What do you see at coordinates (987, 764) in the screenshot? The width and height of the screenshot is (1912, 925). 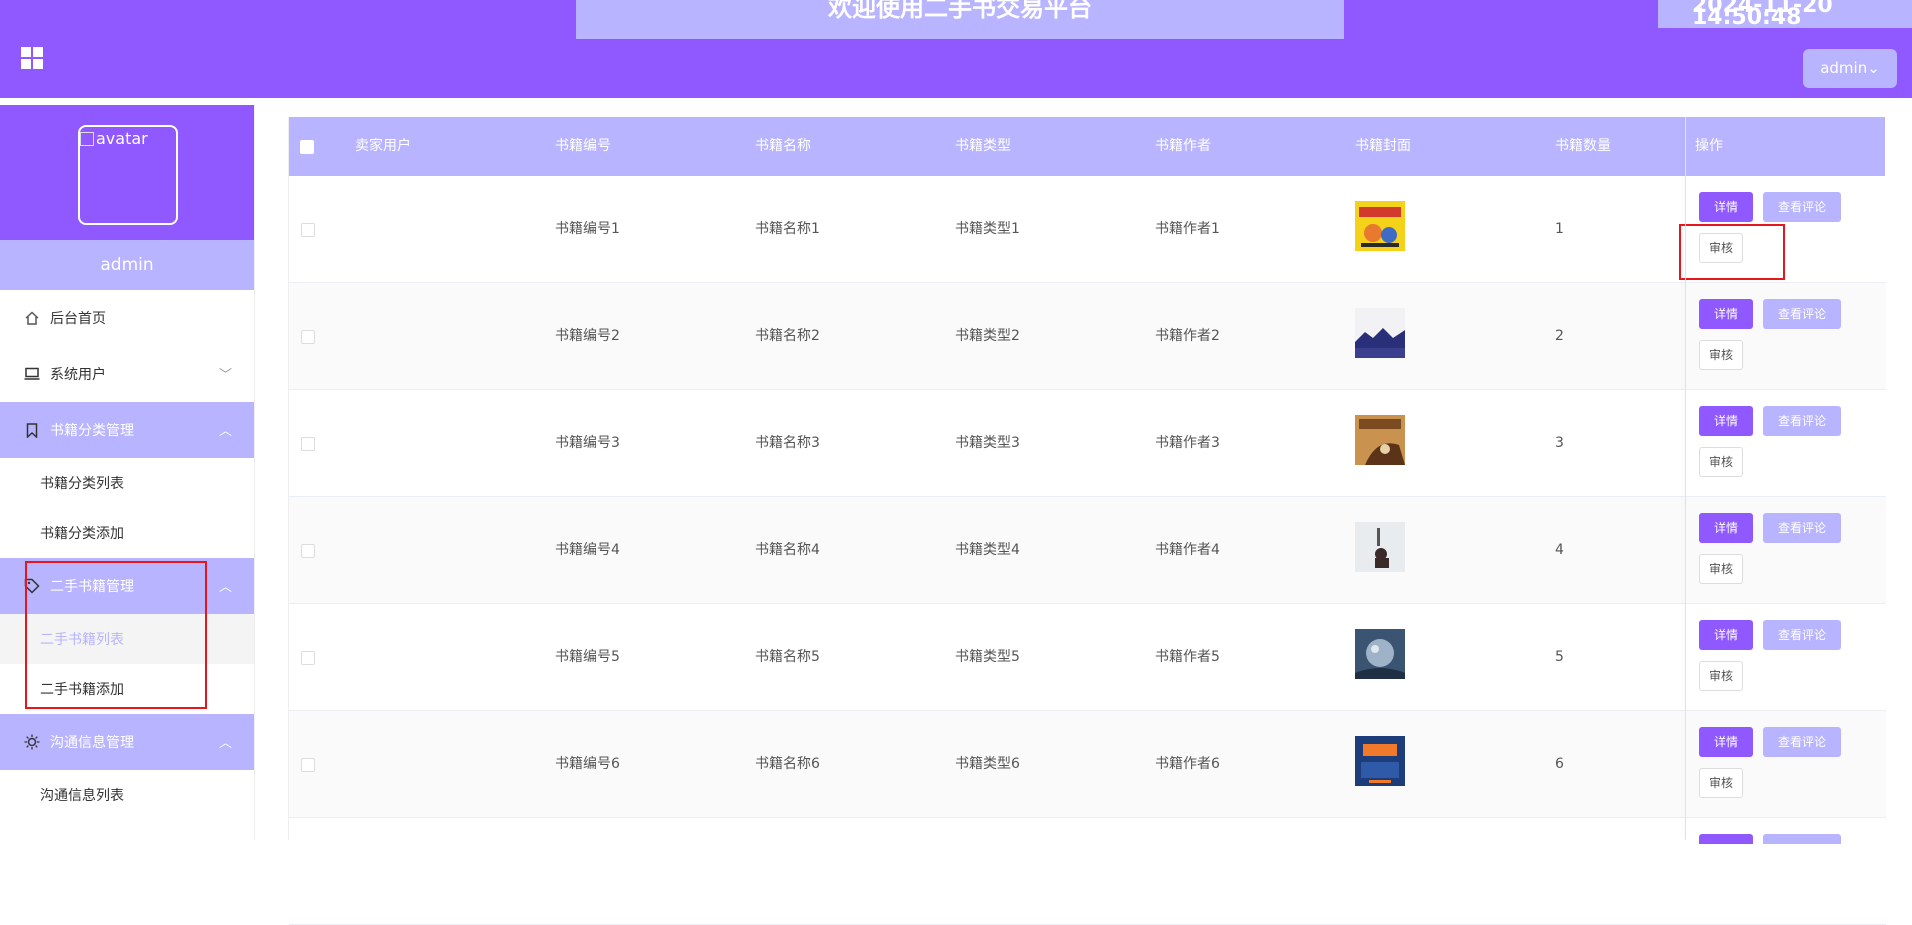 I see `cell-type: 书籍类型6` at bounding box center [987, 764].